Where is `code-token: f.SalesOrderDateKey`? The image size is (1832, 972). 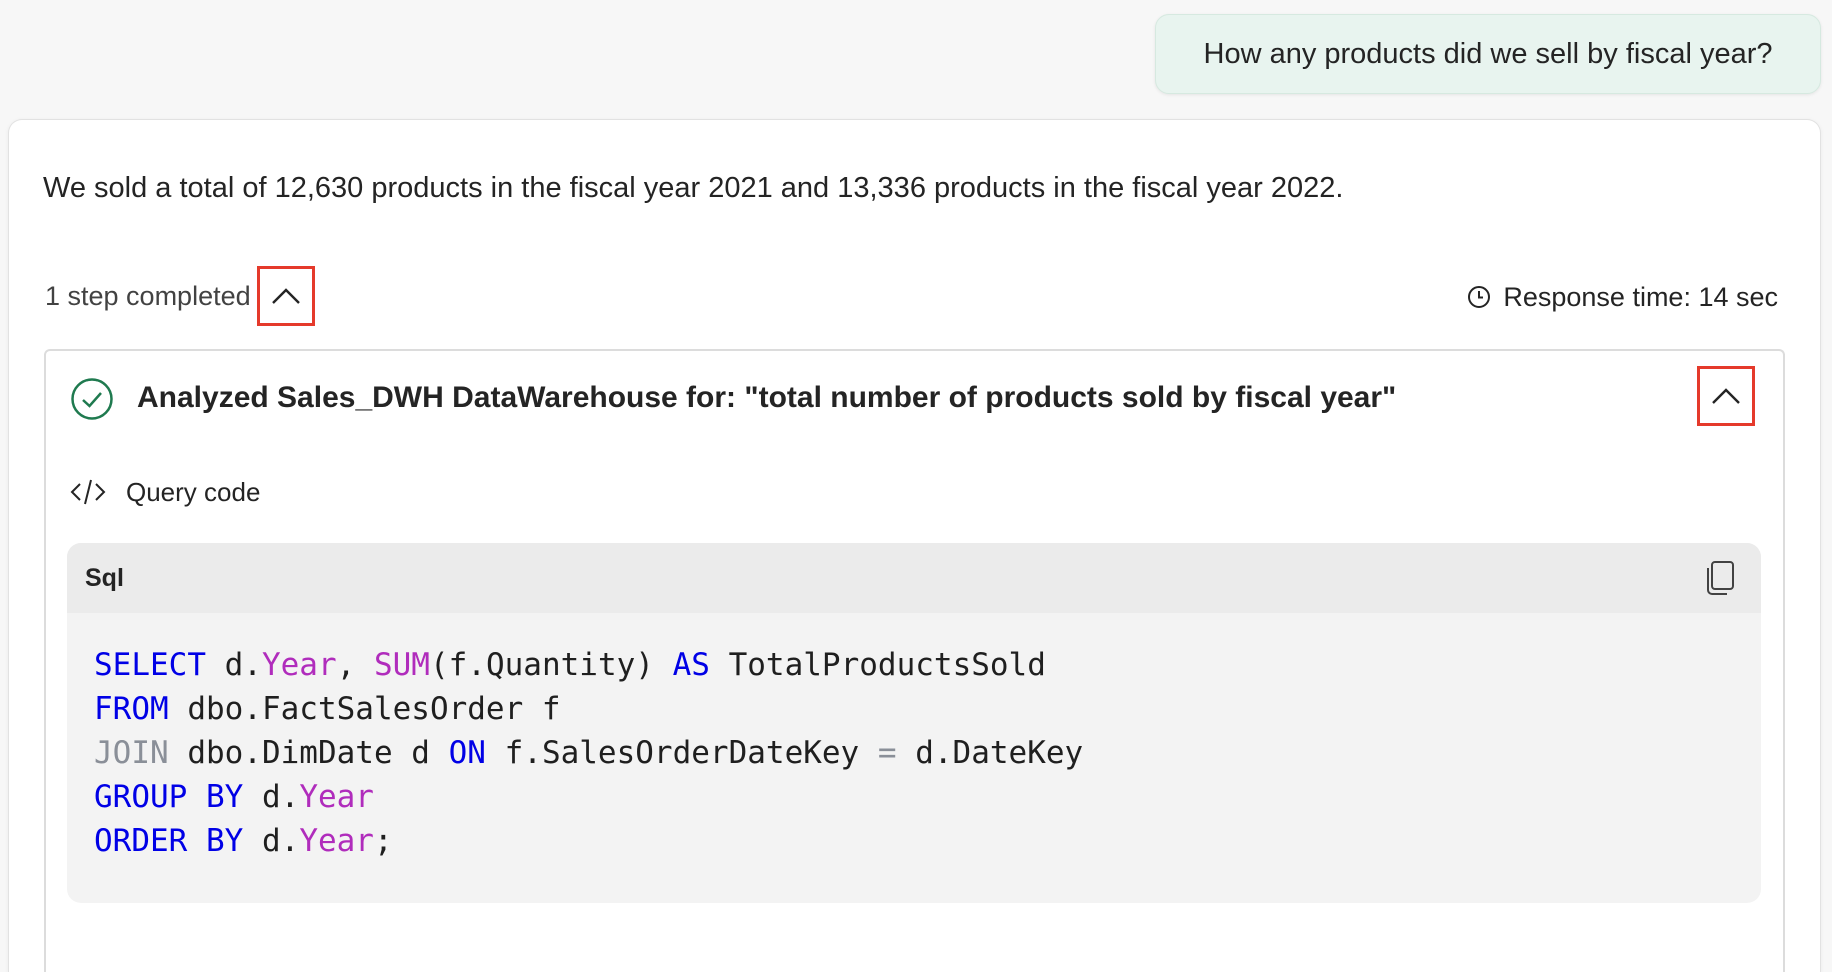 code-token: f.SalesOrderDateKey is located at coordinates (681, 753).